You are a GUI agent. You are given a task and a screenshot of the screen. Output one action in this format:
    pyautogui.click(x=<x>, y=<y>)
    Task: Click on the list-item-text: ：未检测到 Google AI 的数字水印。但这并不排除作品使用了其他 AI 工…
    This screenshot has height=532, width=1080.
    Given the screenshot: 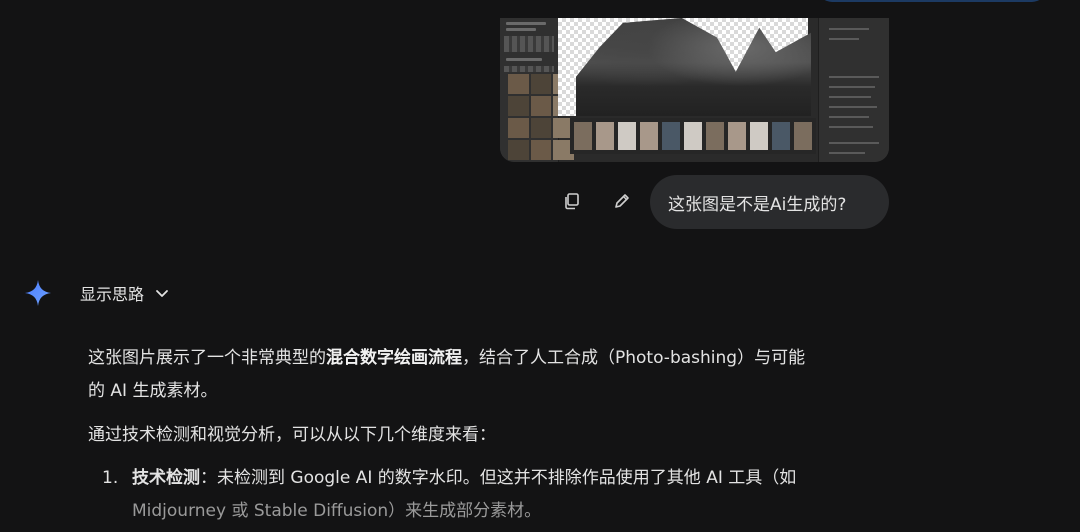 What is the action you would take?
    pyautogui.click(x=498, y=478)
    